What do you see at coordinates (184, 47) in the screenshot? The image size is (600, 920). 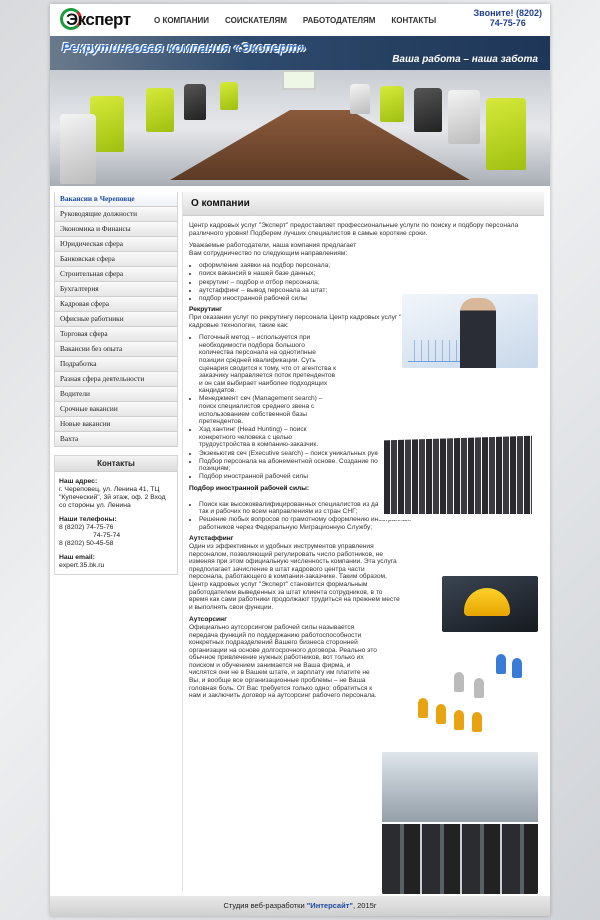 I see `banner-slogan: Рекрутинговая компания «Эксперт»` at bounding box center [184, 47].